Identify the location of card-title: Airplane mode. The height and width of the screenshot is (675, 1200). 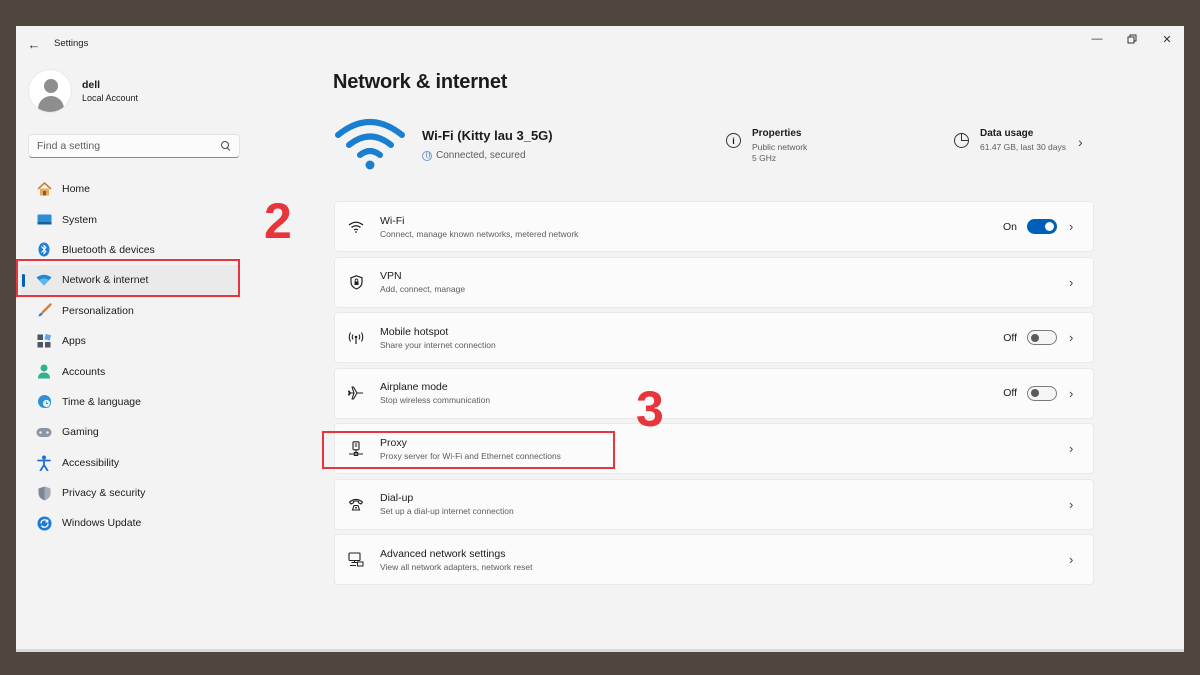
(414, 387).